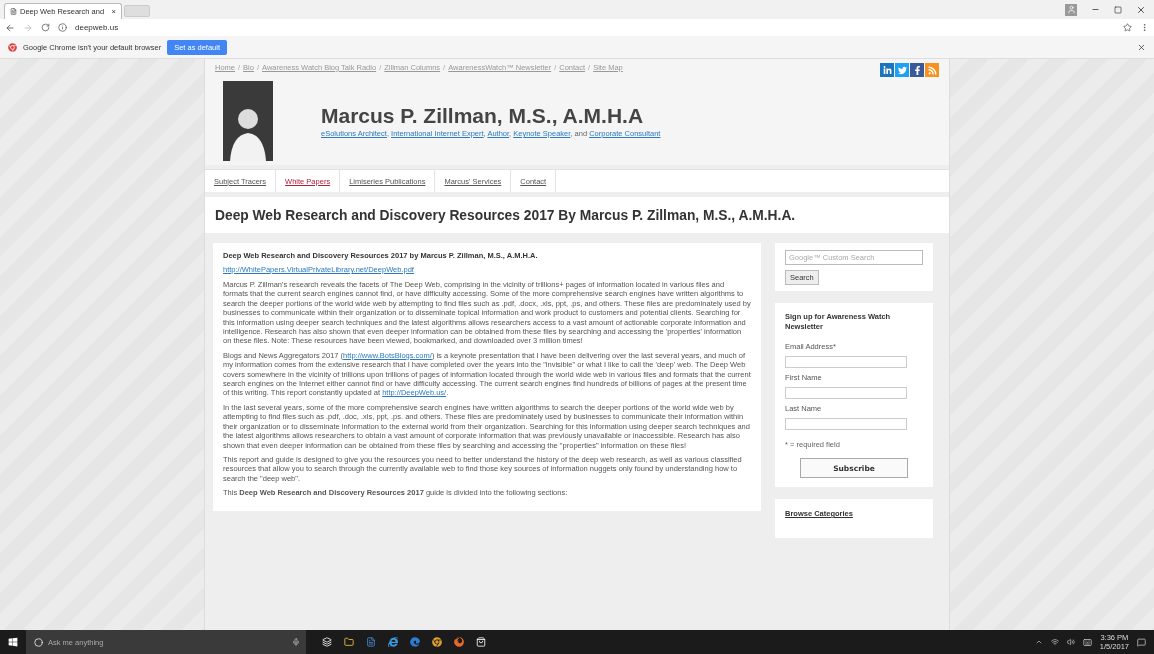 The height and width of the screenshot is (654, 1154). I want to click on wifi-icon, so click(1054, 642).